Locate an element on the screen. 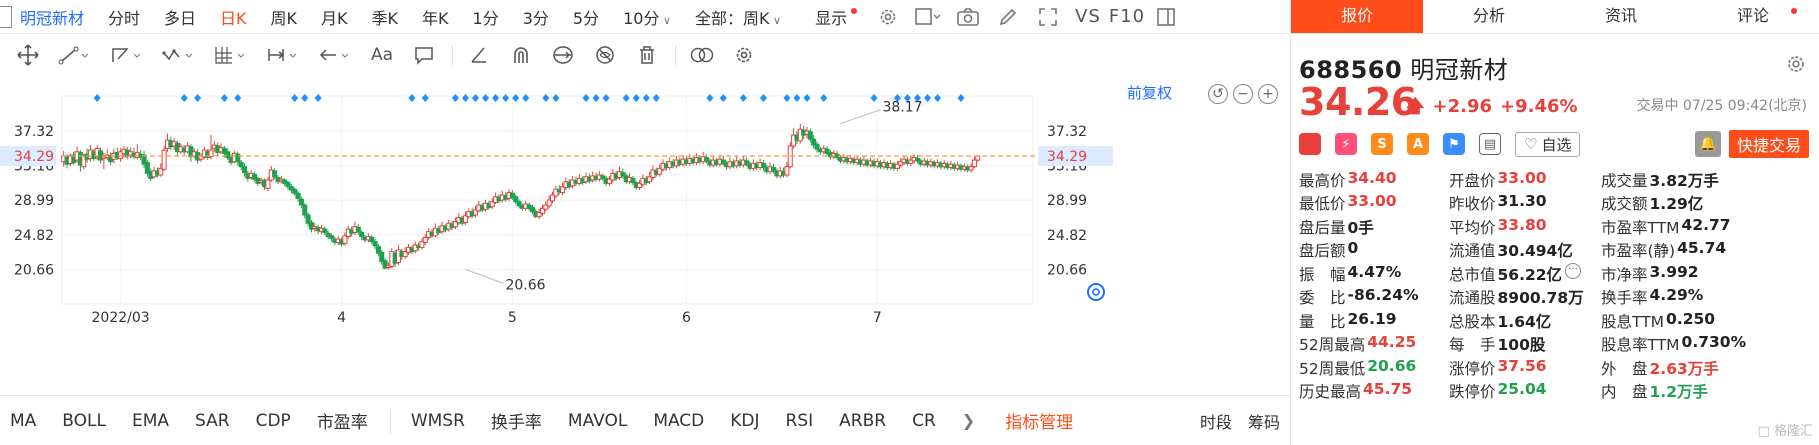  indicator-macd: MACD is located at coordinates (678, 421).